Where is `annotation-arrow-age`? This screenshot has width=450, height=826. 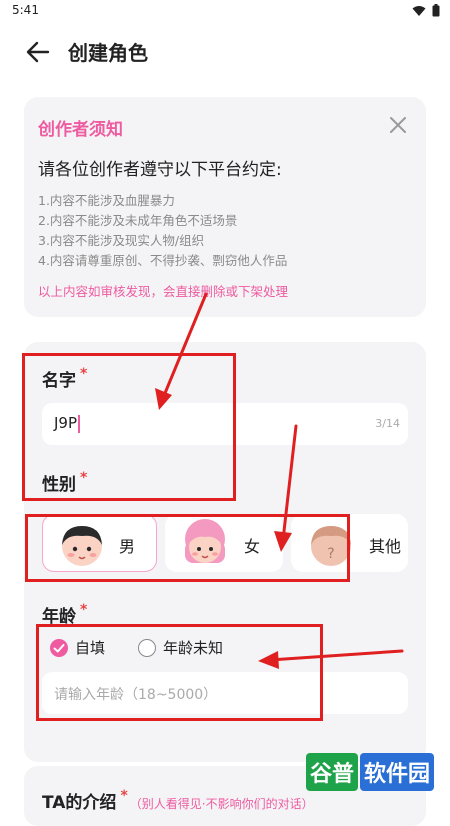 annotation-arrow-age is located at coordinates (336, 655).